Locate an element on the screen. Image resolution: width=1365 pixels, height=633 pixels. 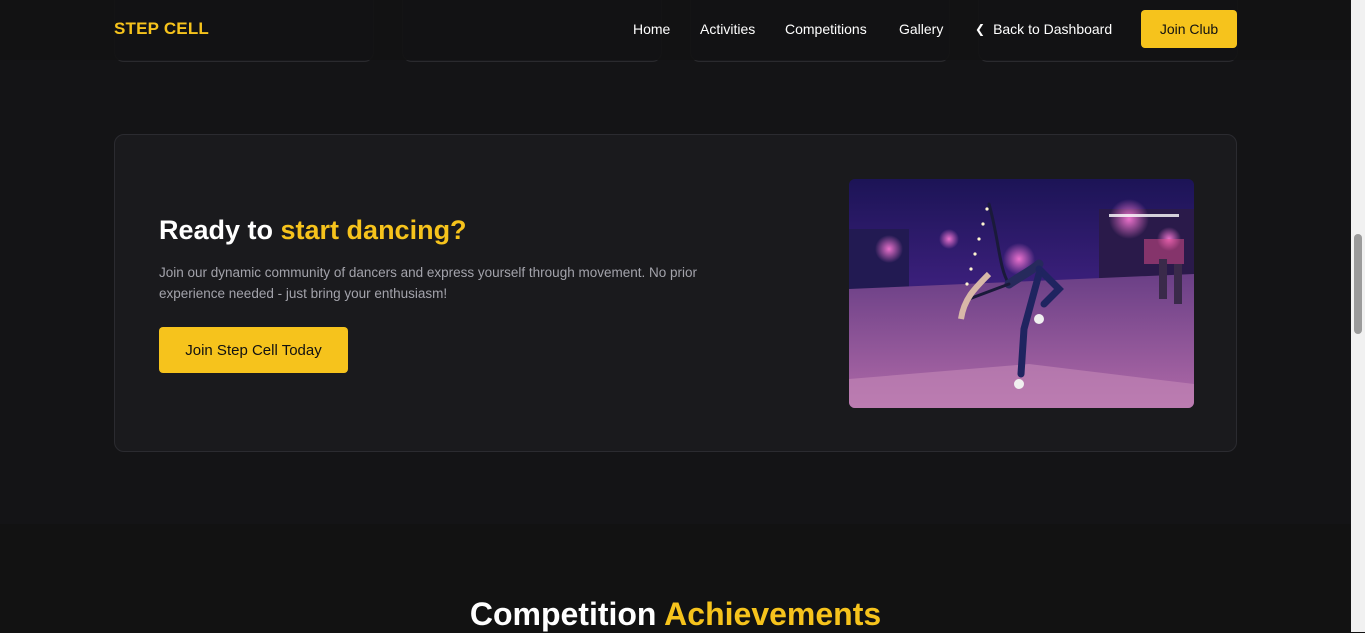
back-to-dashboard-label: Back to Dashboard is located at coordinates (1053, 29).